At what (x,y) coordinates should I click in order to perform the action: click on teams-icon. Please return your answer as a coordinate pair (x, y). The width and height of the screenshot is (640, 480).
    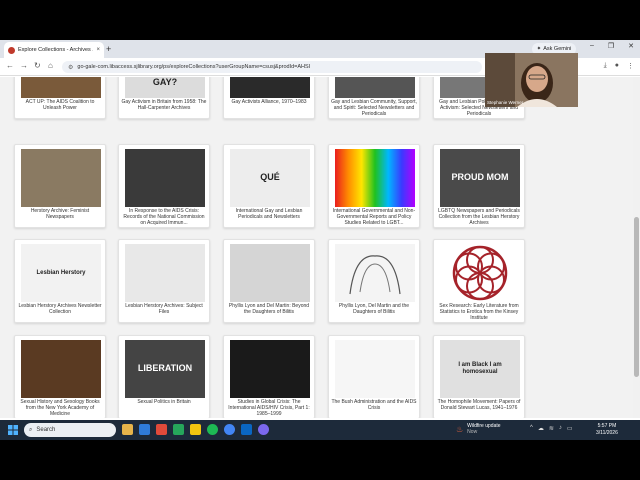
    Looking at the image, I should click on (263, 429).